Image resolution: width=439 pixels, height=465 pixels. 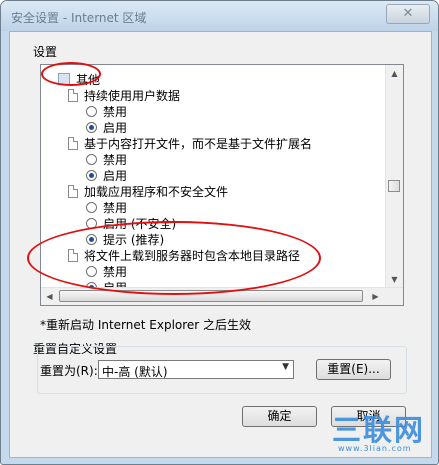 I want to click on reset-level-value: 中-高 (默认), so click(x=135, y=372).